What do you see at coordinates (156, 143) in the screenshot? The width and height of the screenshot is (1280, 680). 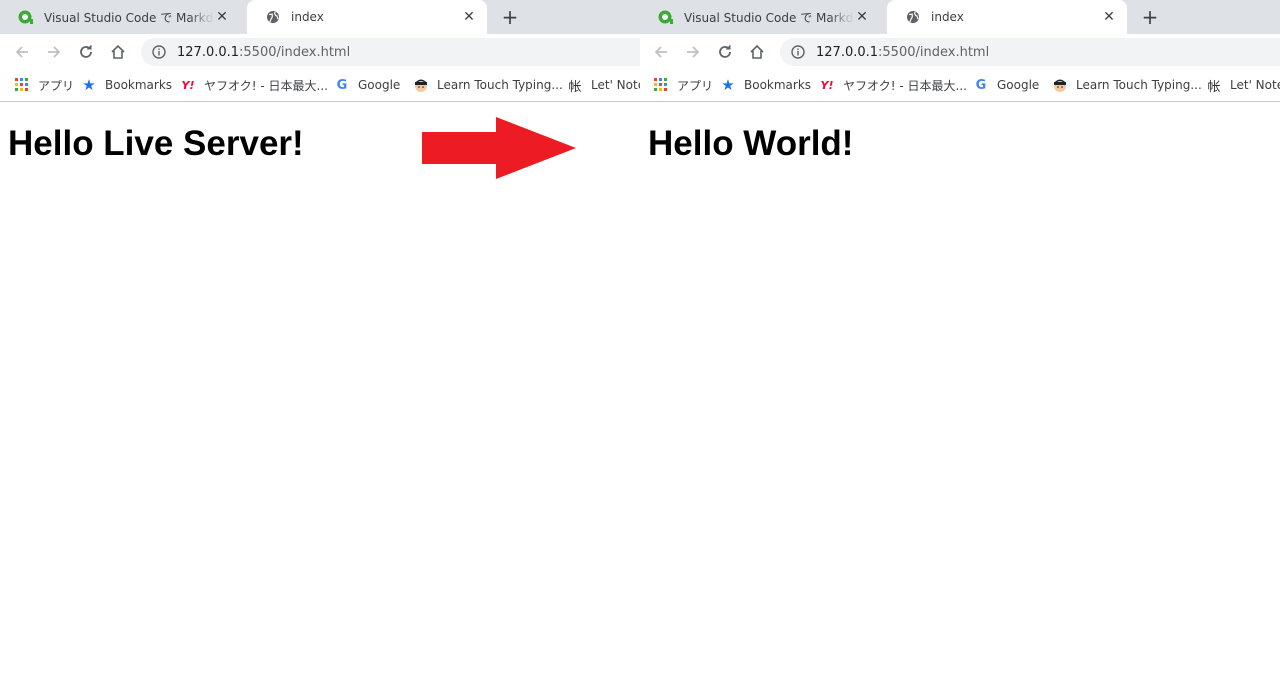 I see `page-heading: Hello Live Server!` at bounding box center [156, 143].